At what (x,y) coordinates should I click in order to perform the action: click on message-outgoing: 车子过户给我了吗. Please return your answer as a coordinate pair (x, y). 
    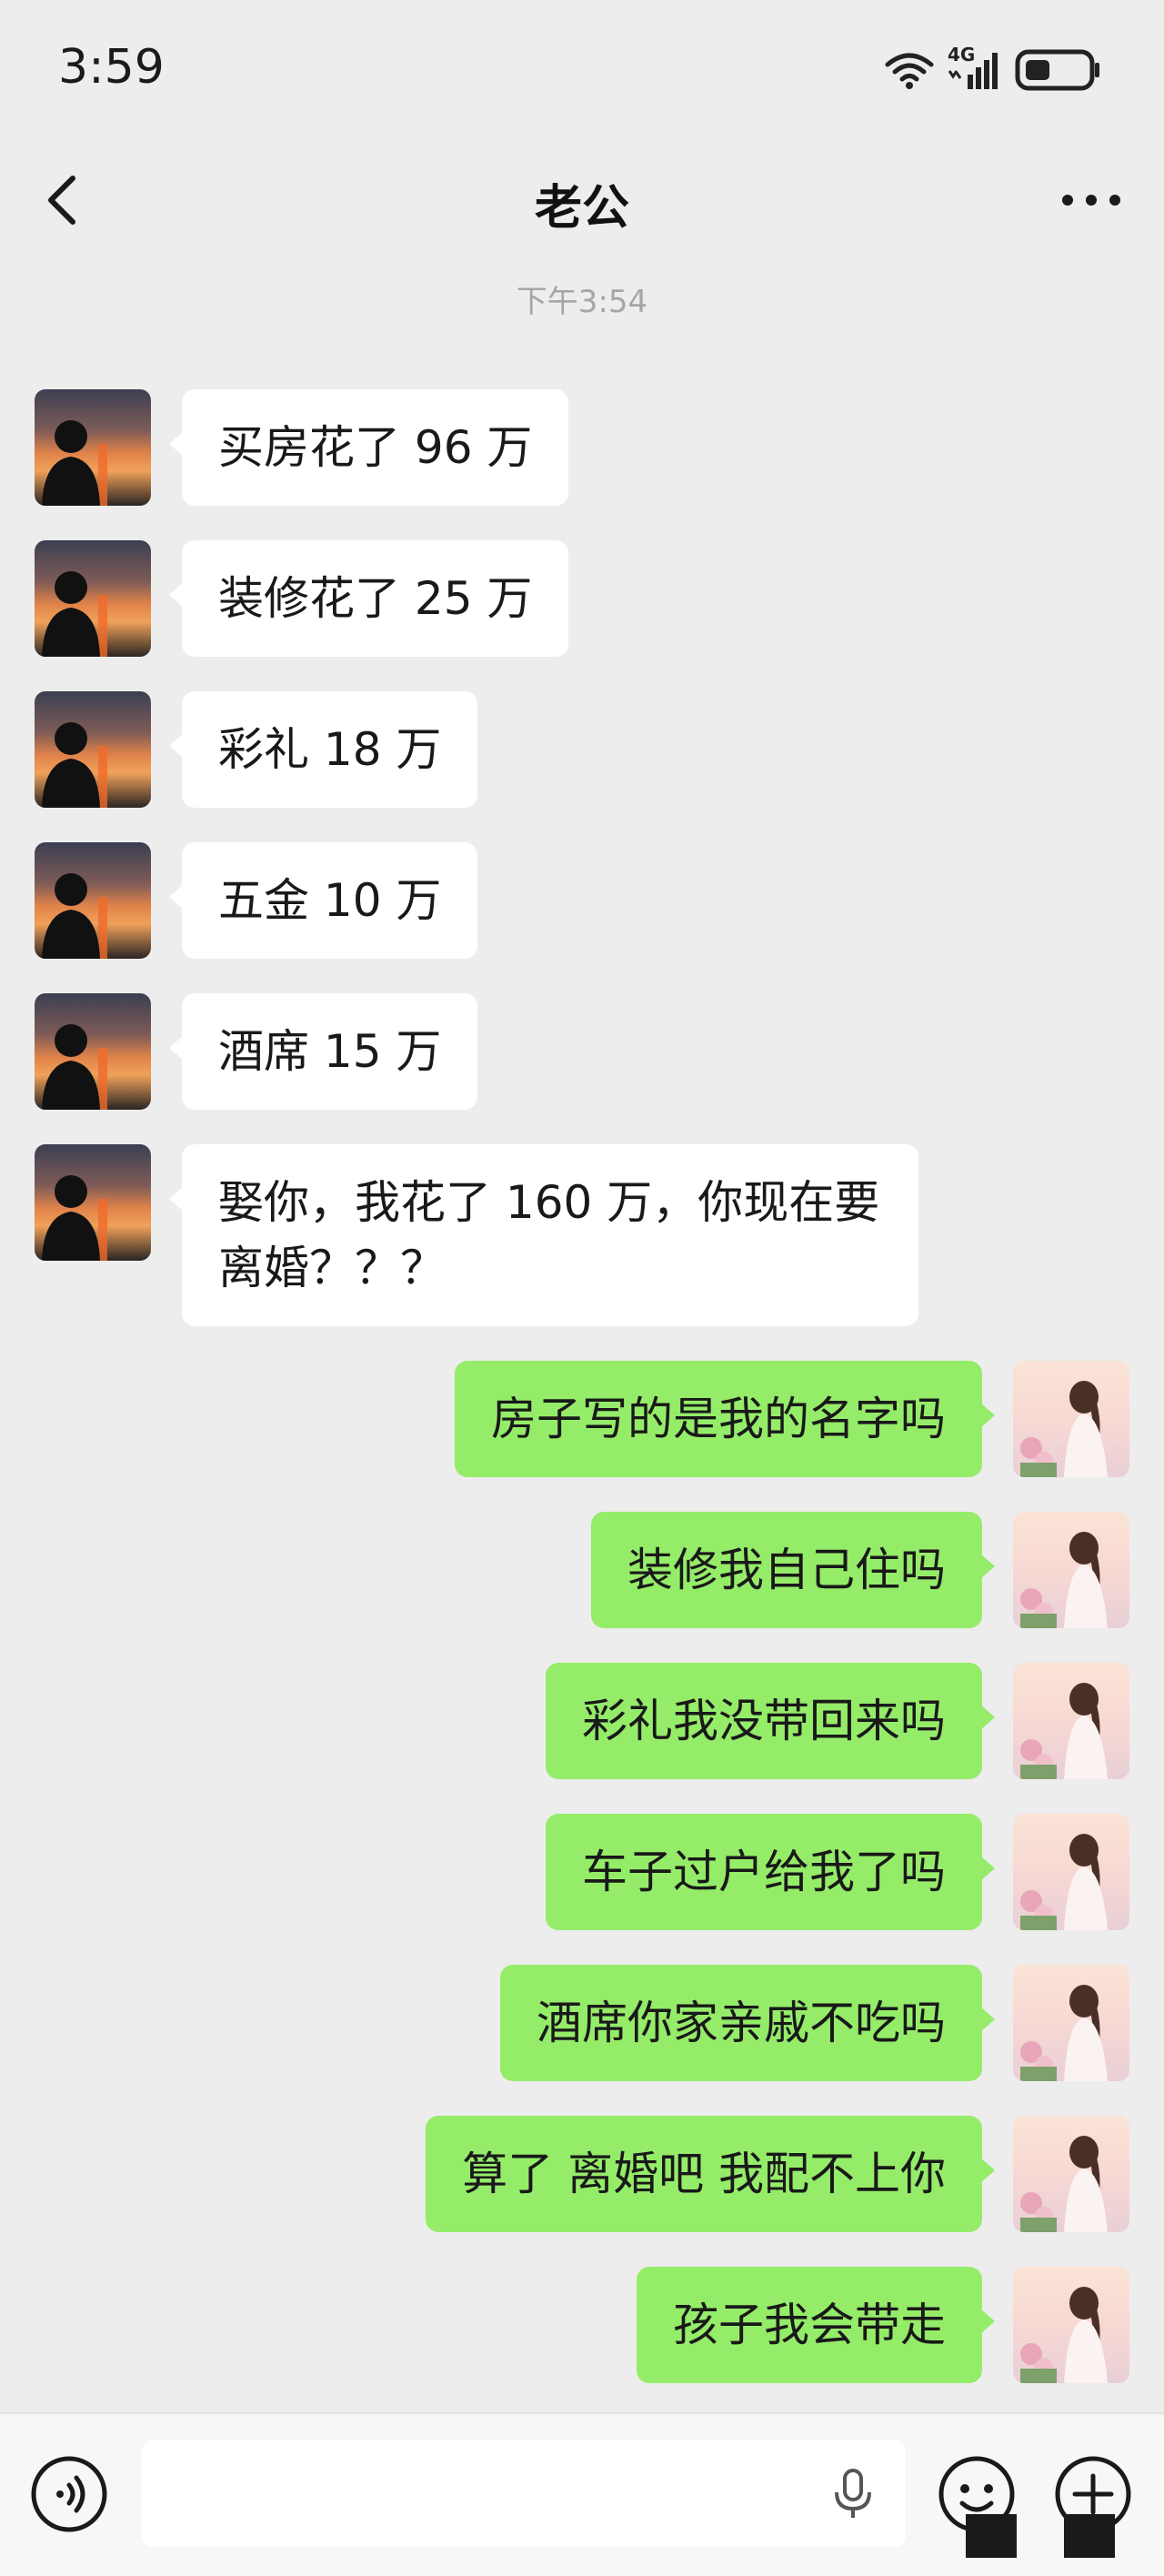
    Looking at the image, I should click on (582, 1872).